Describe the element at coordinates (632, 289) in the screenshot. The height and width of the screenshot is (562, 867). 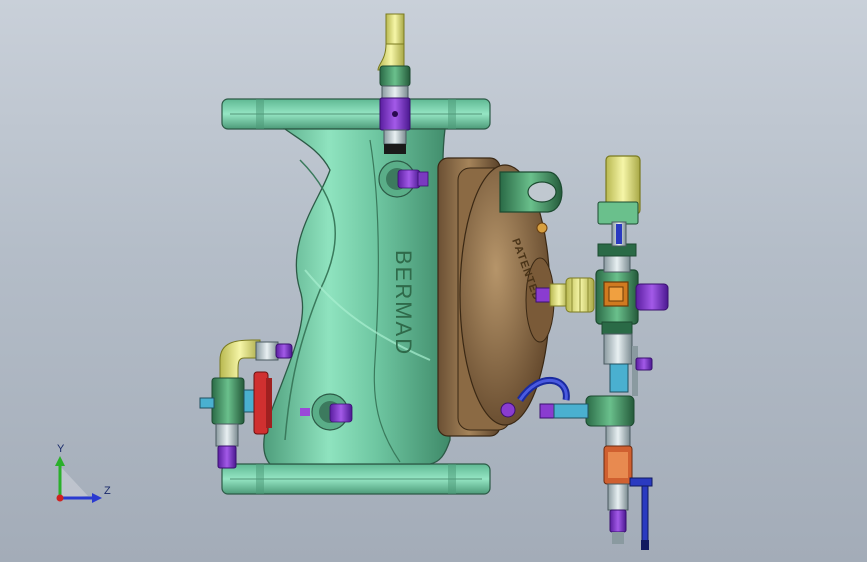
I see `pilot-valve-block` at that location.